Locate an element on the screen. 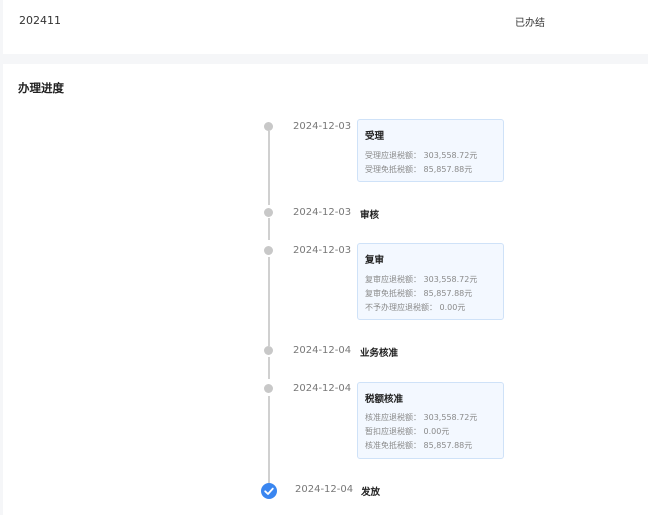 The height and width of the screenshot is (515, 648). tax-period: 202411 is located at coordinates (40, 20).